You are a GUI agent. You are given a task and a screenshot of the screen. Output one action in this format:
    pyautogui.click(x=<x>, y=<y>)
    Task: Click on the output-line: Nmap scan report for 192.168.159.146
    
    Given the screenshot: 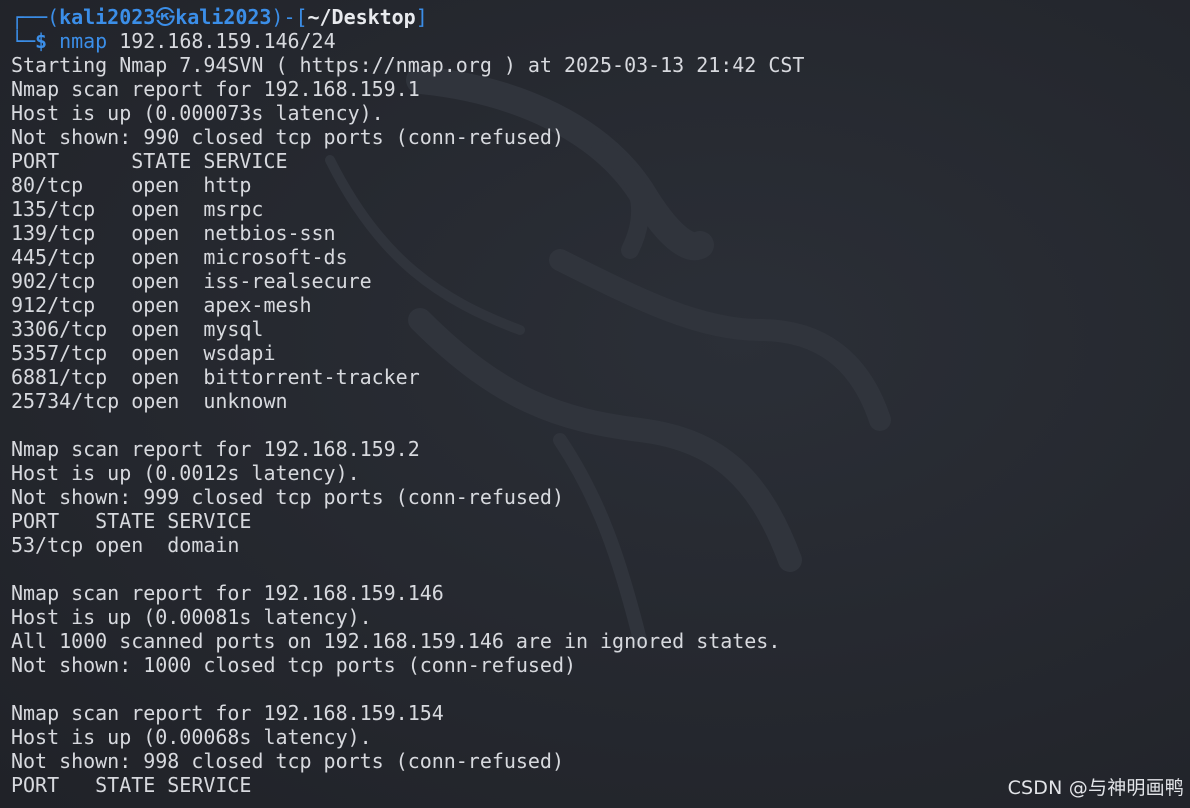 What is the action you would take?
    pyautogui.click(x=227, y=593)
    